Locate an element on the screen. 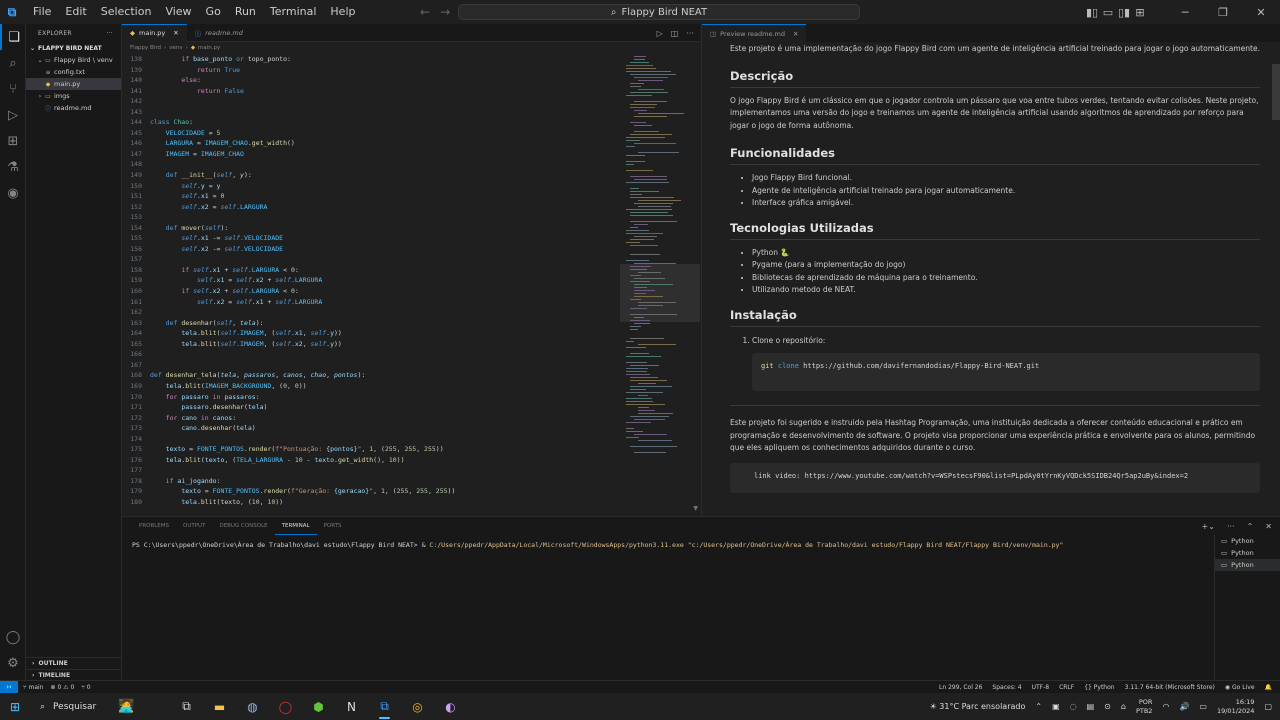  code-line: 170 for passaro in passaros: is located at coordinates (372, 397).